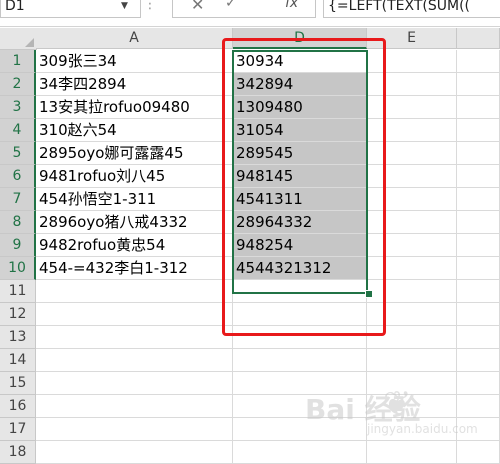 This screenshot has height=464, width=500. I want to click on confirm-icon: ✓, so click(231, 5).